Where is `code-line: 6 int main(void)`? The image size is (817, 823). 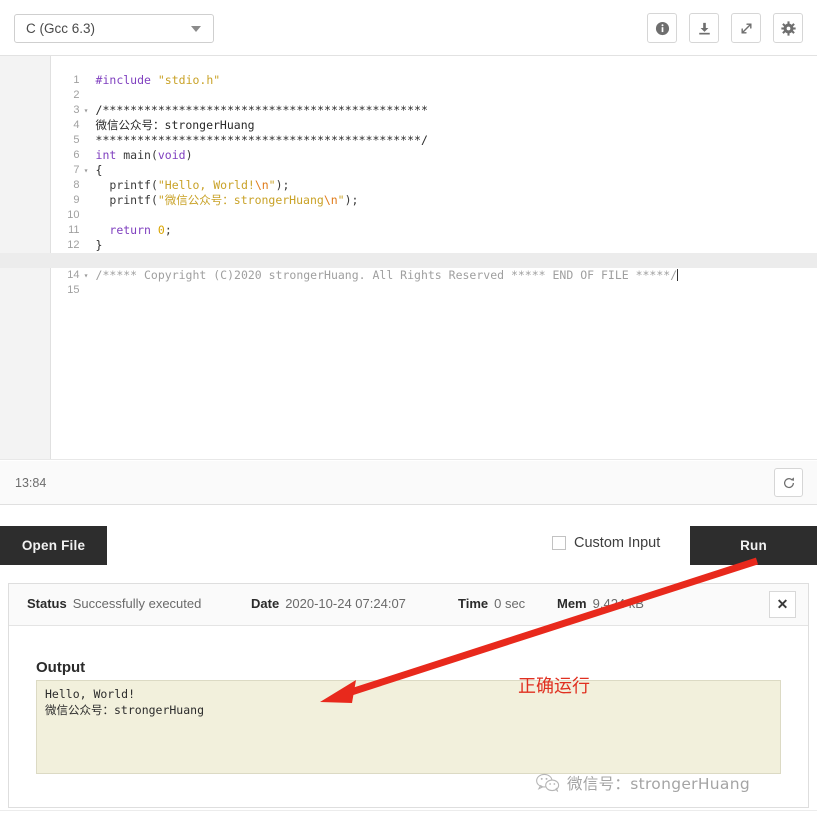
code-line: 6 int main(void) is located at coordinates (408, 147).